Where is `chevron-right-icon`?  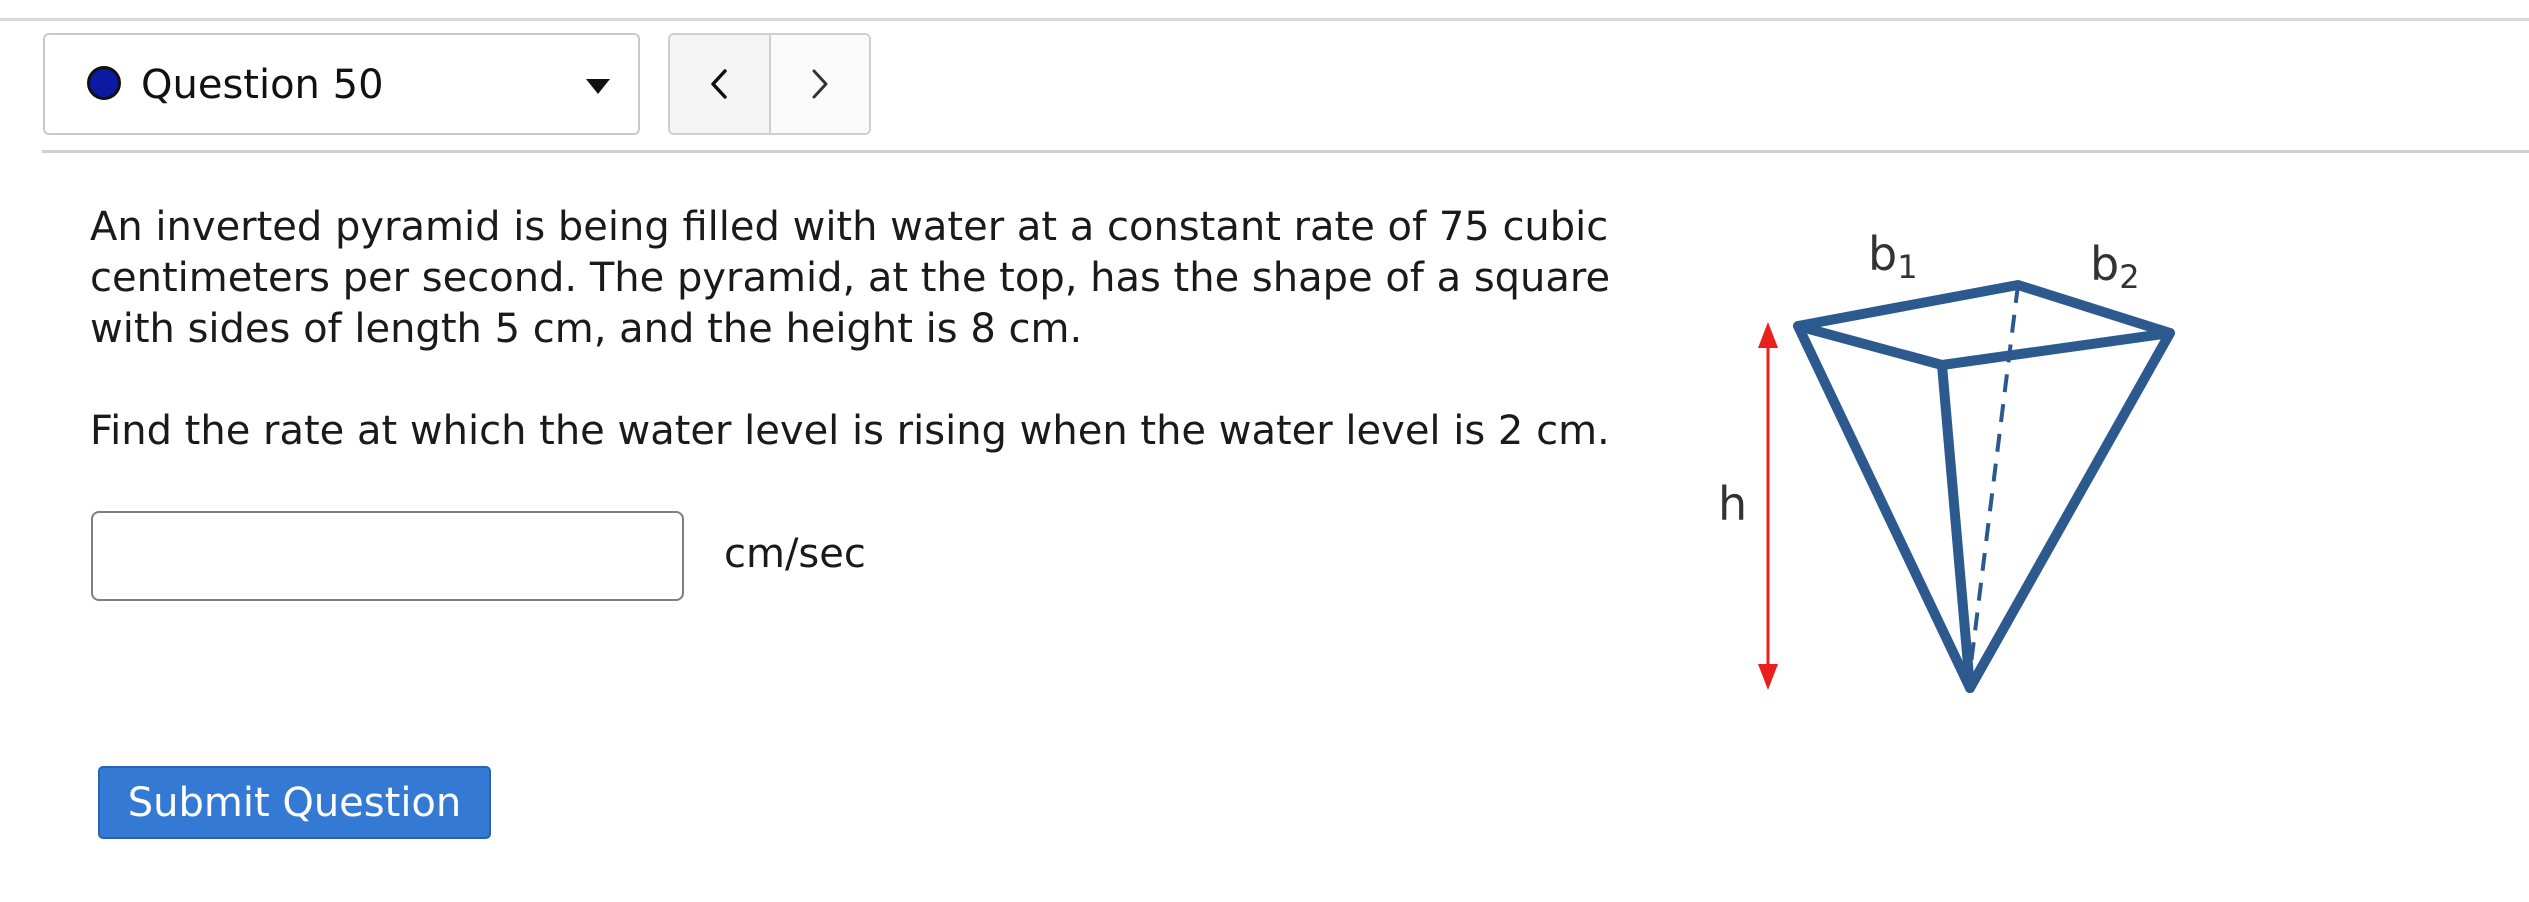
chevron-right-icon is located at coordinates (820, 84).